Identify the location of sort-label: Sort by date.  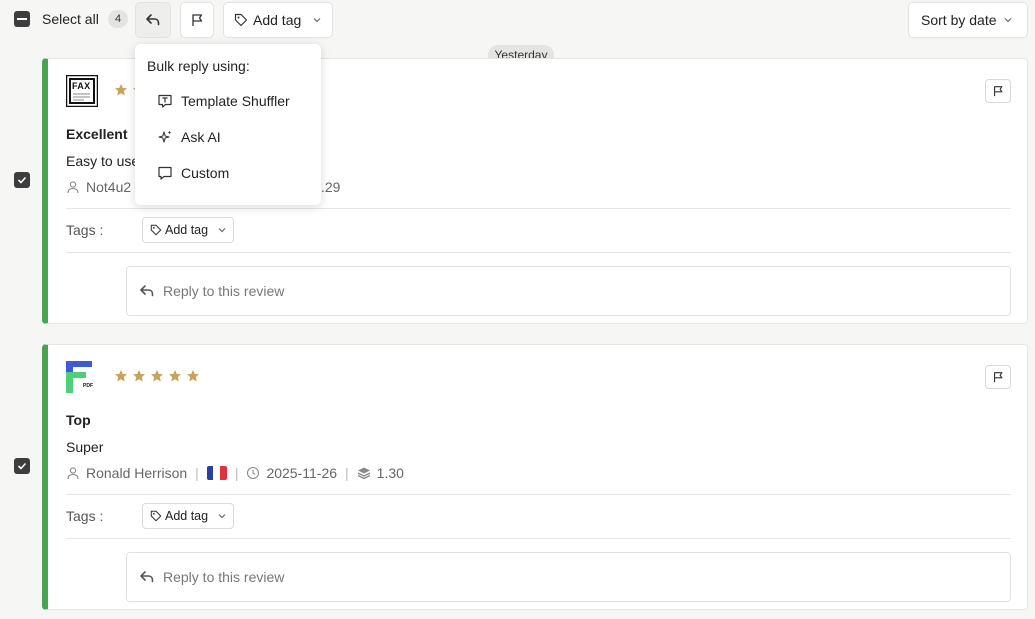
(959, 20).